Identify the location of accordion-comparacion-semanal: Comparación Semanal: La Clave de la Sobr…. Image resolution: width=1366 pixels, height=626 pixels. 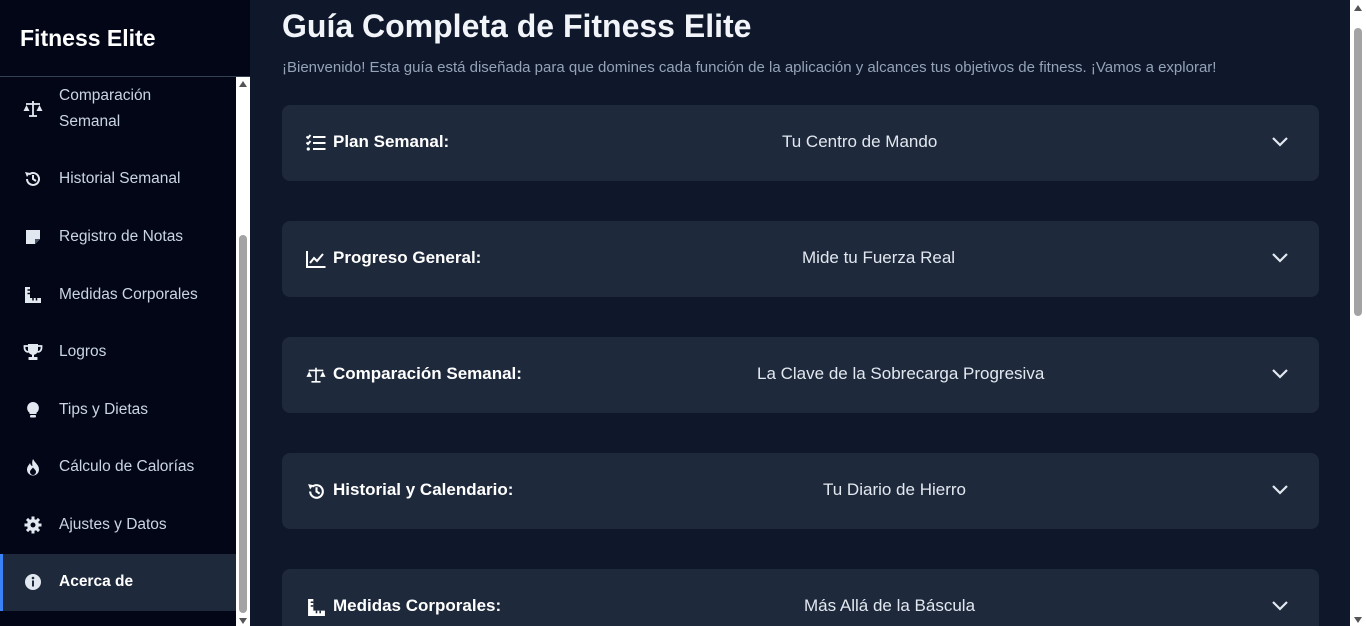
(800, 375).